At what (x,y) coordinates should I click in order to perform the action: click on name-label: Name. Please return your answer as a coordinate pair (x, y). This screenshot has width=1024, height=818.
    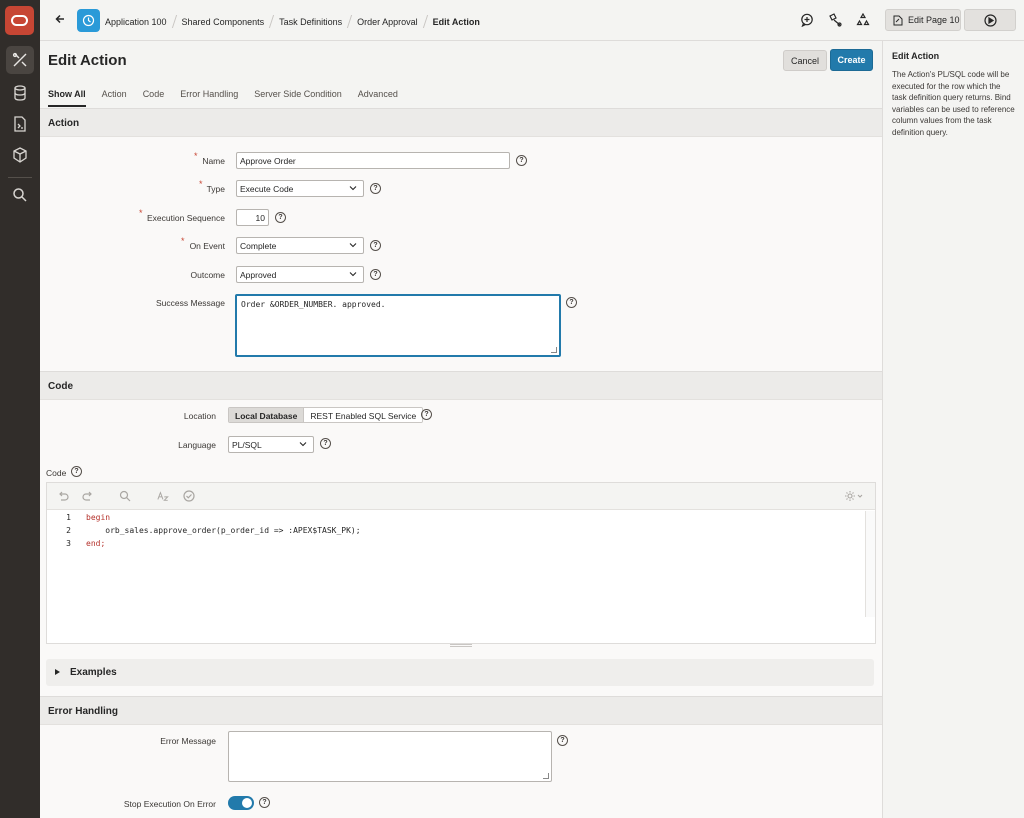
    Looking at the image, I should click on (213, 161).